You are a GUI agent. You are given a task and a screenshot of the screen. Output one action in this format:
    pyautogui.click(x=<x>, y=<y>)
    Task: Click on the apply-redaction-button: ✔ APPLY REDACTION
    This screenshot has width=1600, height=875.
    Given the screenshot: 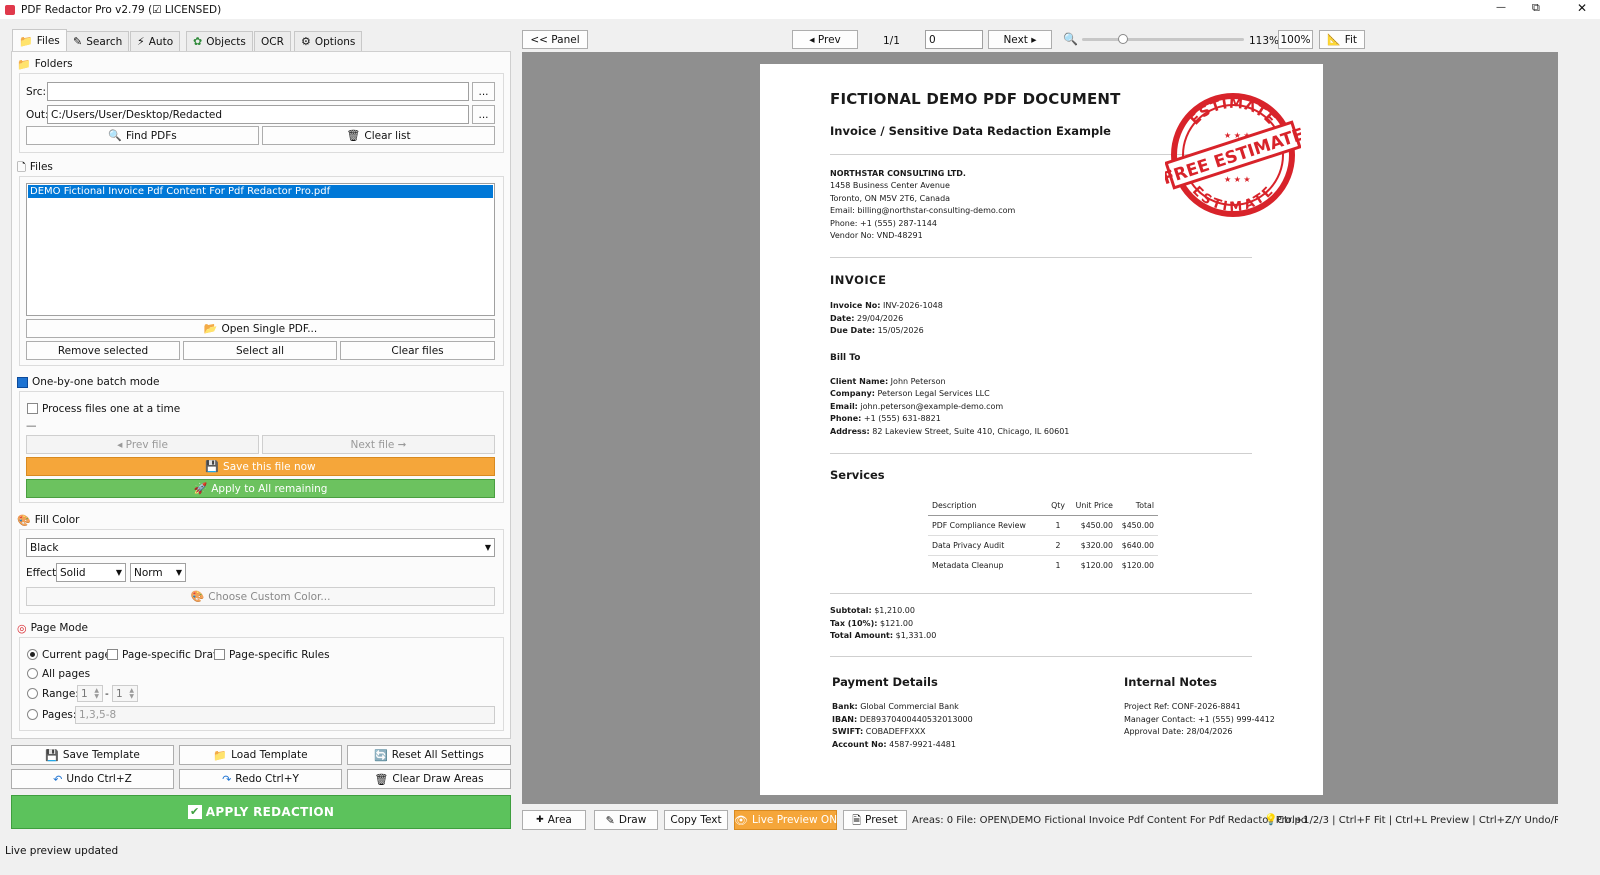 What is the action you would take?
    pyautogui.click(x=261, y=812)
    